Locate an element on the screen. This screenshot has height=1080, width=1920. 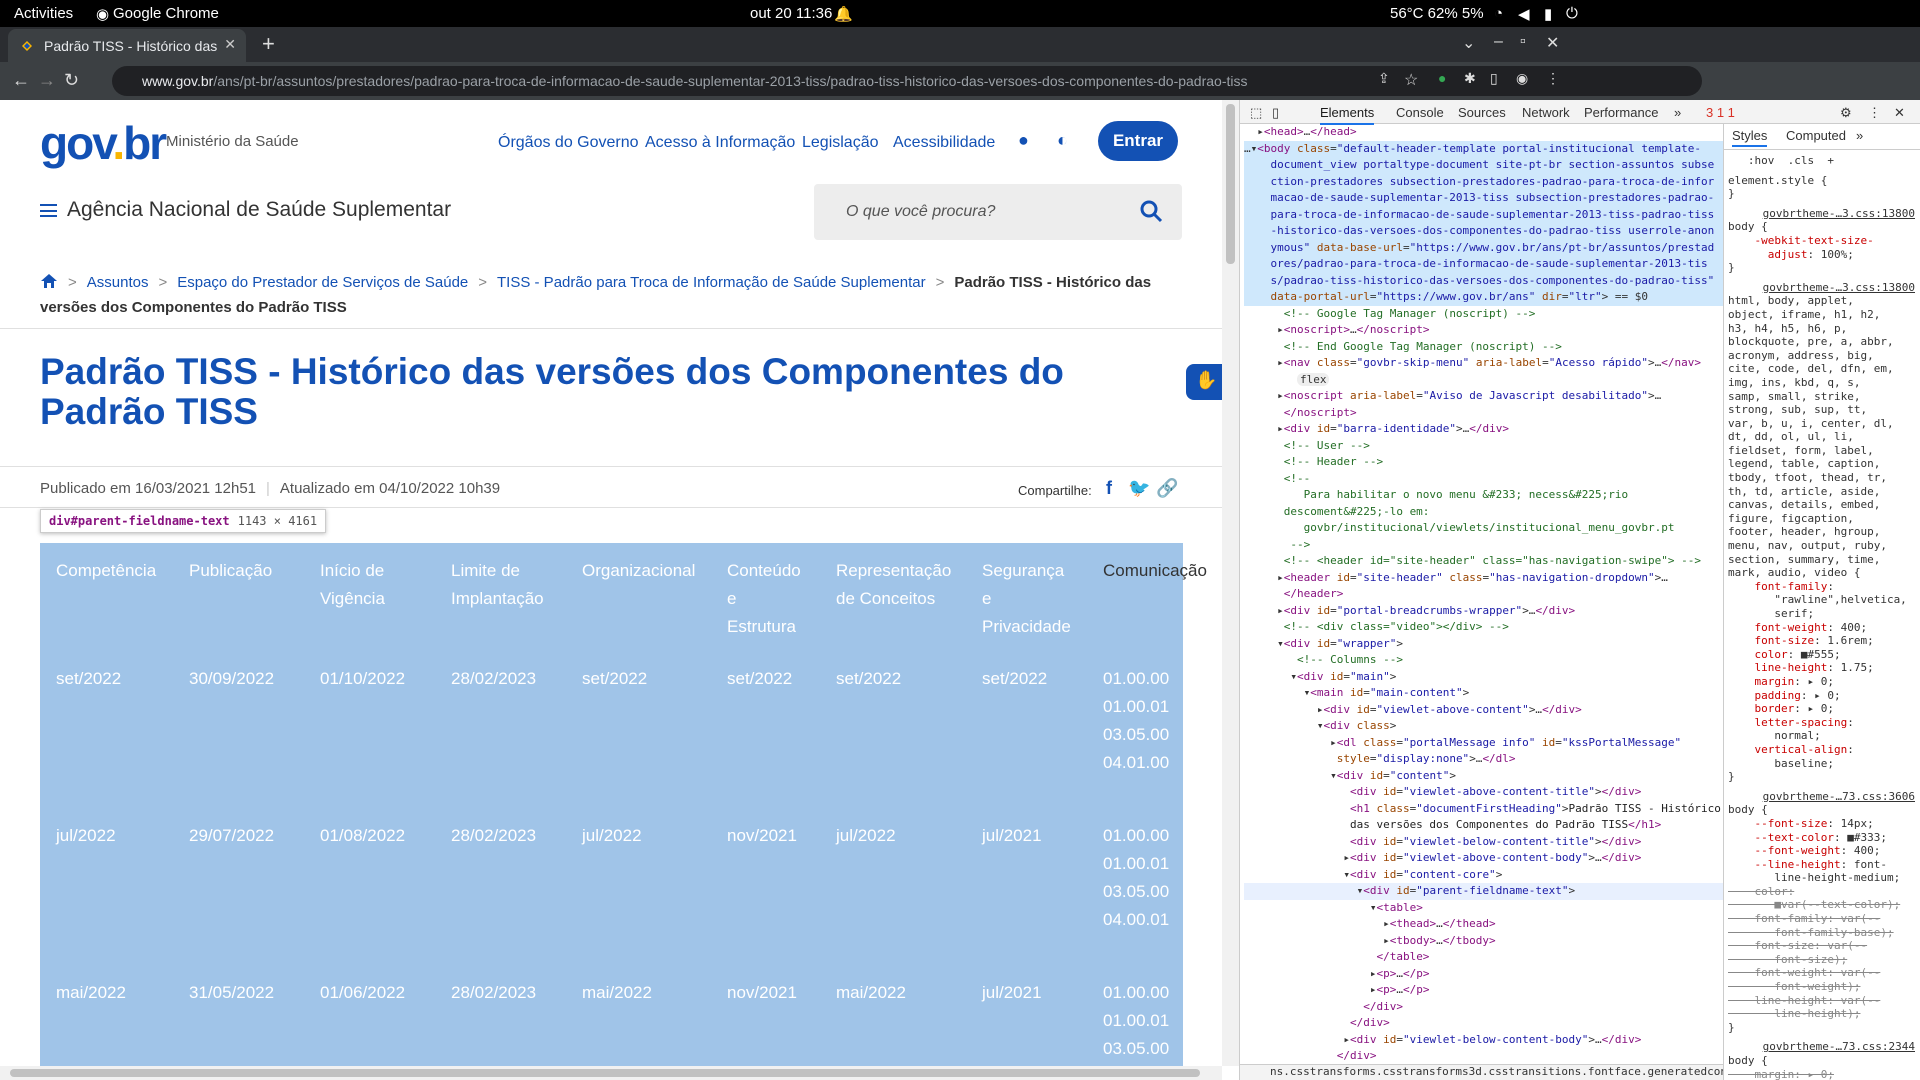
app-name: Google Chrome is located at coordinates (166, 13).